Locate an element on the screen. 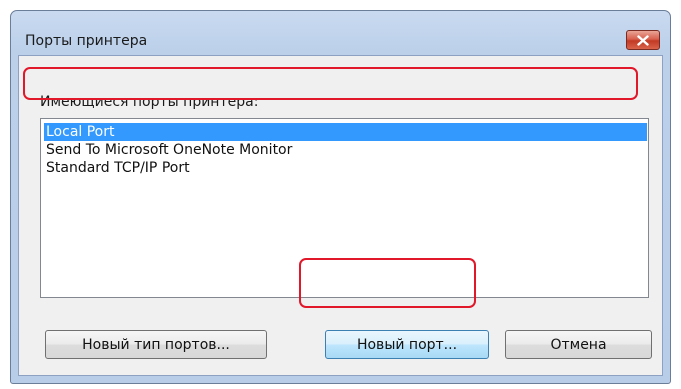  close-icon is located at coordinates (643, 40).